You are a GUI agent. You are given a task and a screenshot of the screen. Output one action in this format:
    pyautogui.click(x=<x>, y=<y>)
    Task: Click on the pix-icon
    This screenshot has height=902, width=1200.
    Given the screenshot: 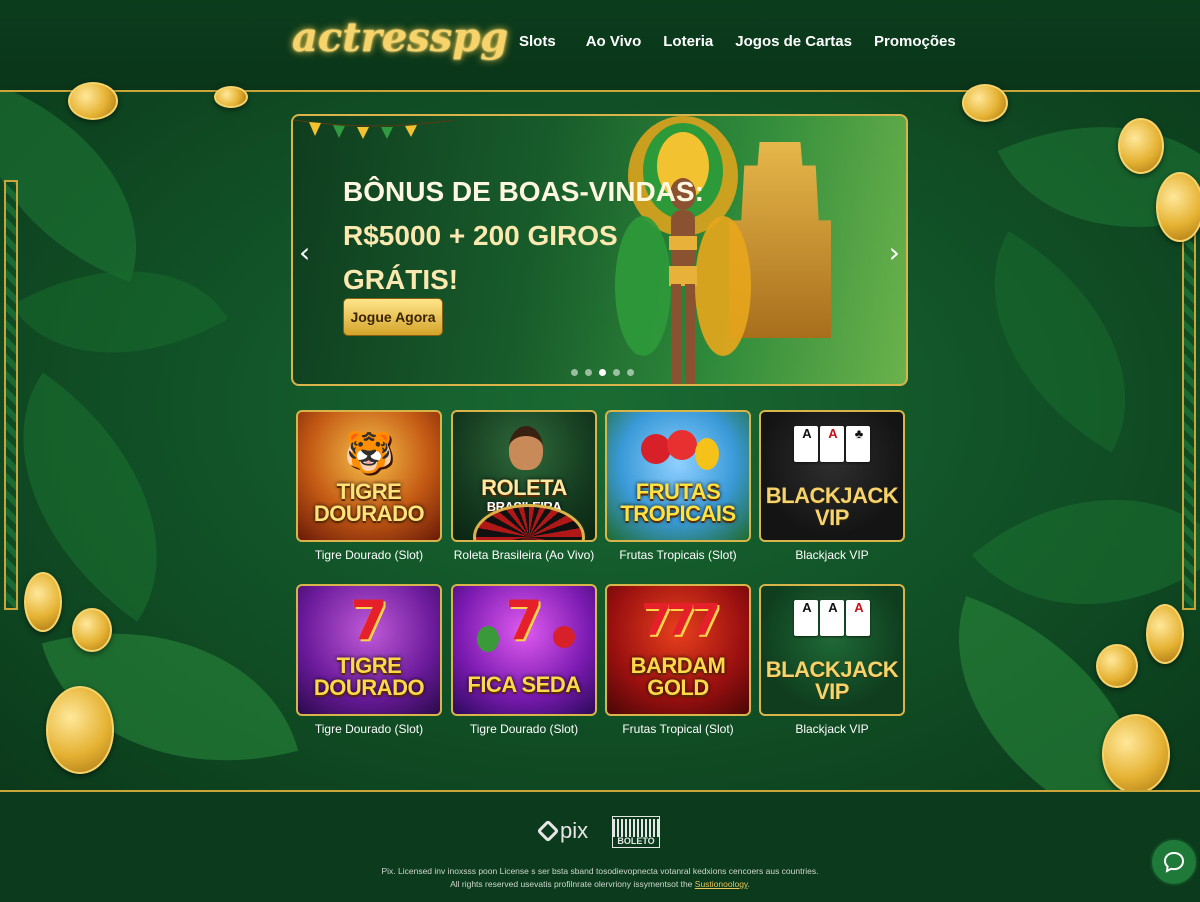 What is the action you would take?
    pyautogui.click(x=548, y=831)
    